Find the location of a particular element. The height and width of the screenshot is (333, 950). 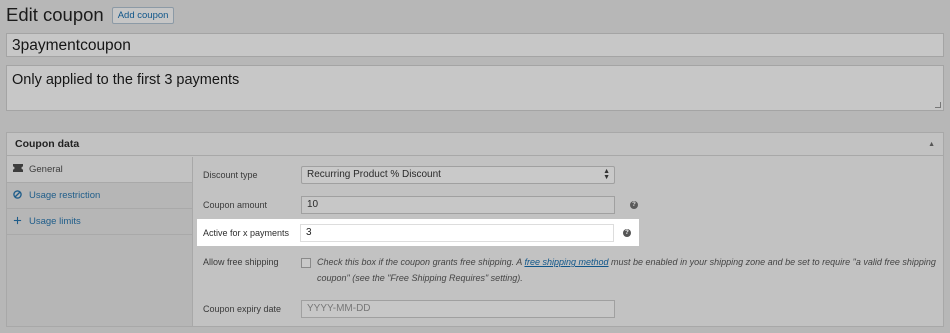

free-shipping-method-link: free shipping method is located at coordinates (566, 262).